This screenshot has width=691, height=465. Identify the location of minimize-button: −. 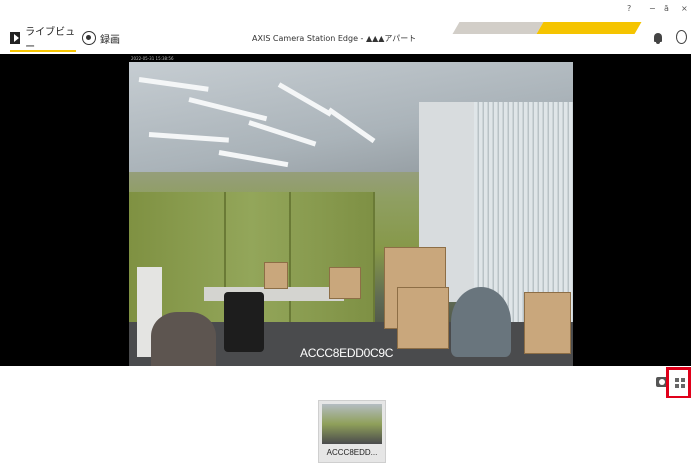
(652, 8).